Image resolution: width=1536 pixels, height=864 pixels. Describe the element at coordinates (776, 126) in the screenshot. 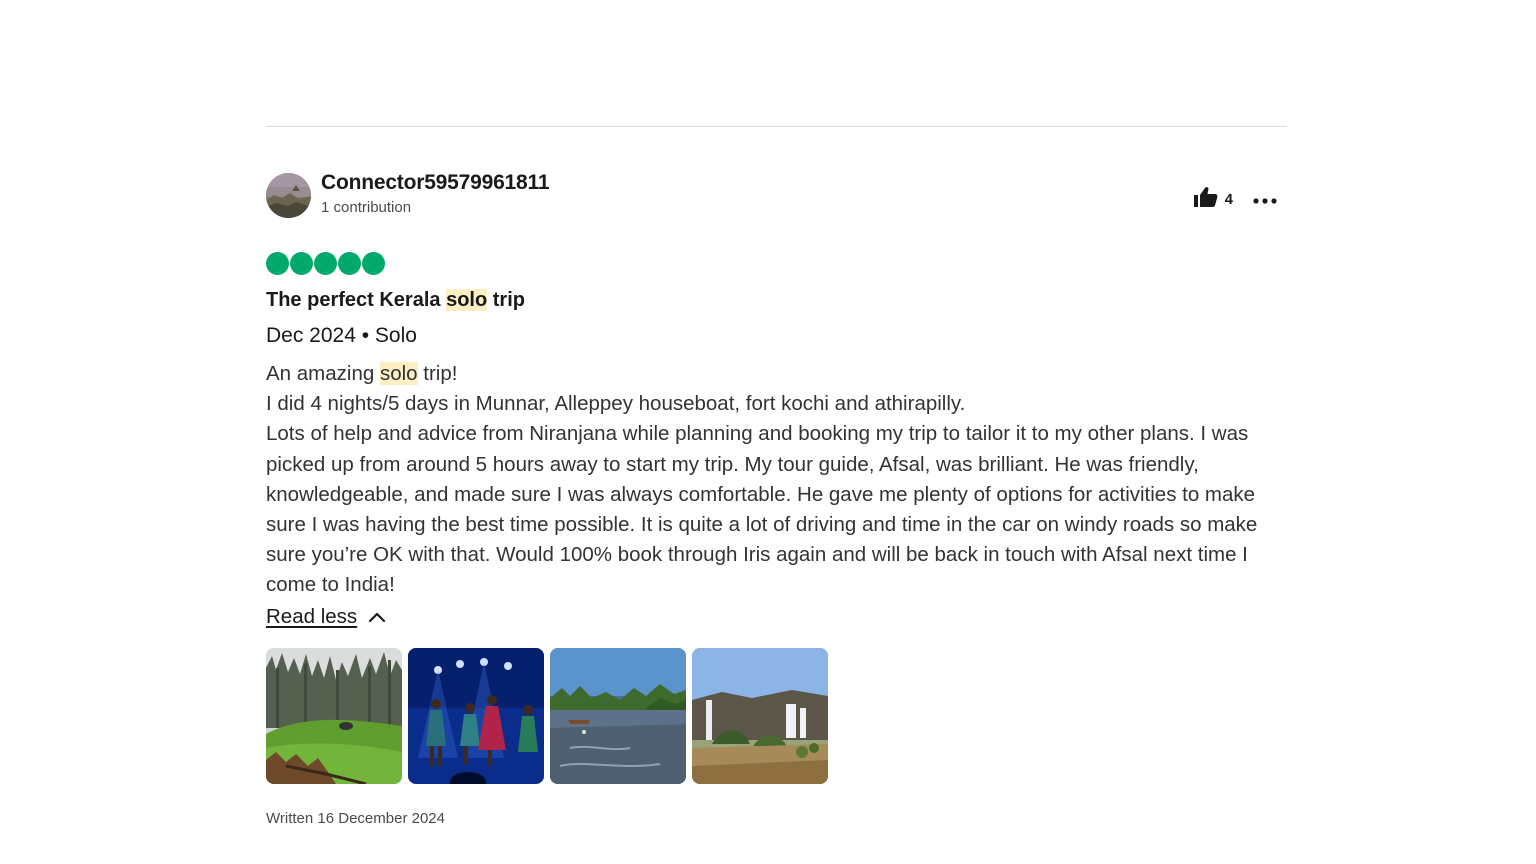

I see `divider` at that location.